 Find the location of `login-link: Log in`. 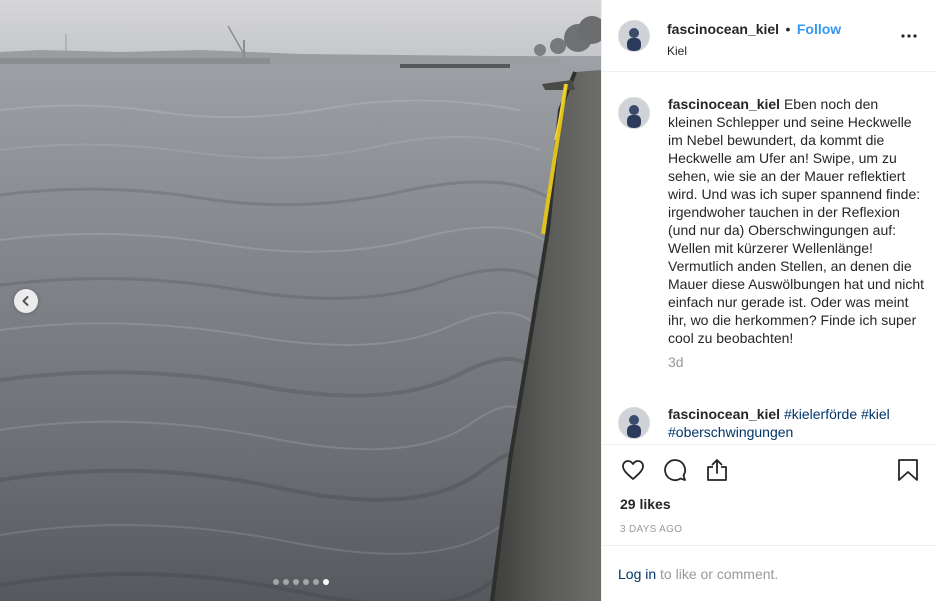

login-link: Log in is located at coordinates (637, 574).